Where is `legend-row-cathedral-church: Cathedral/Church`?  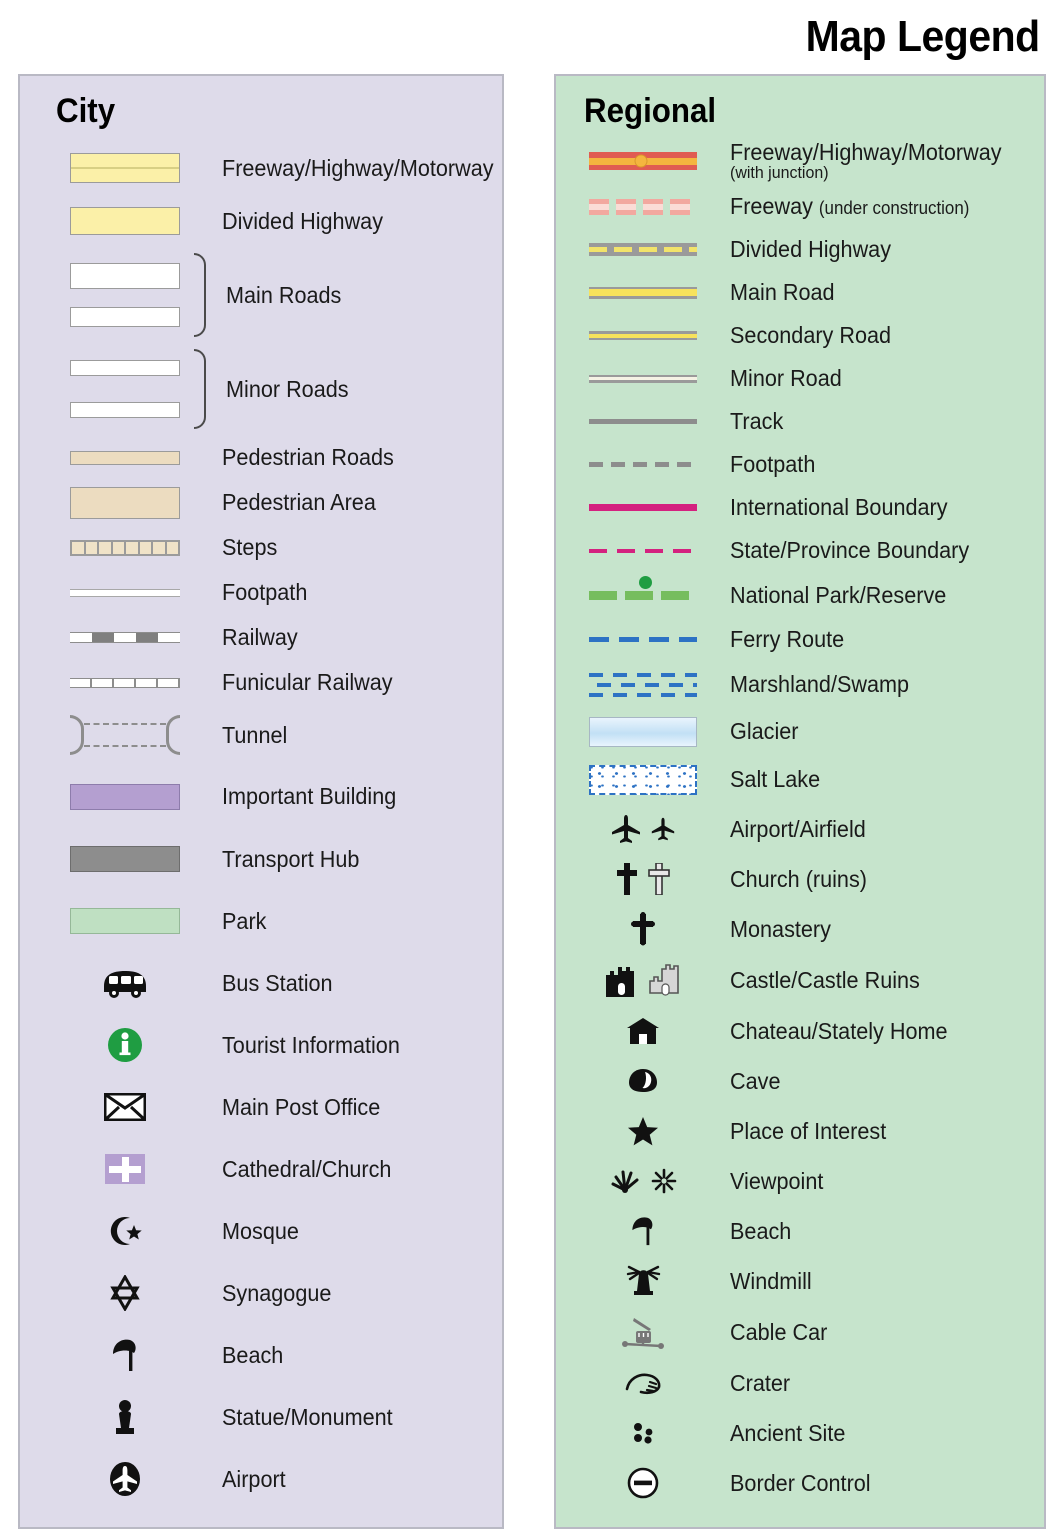 legend-row-cathedral-church: Cathedral/Church is located at coordinates (261, 1169).